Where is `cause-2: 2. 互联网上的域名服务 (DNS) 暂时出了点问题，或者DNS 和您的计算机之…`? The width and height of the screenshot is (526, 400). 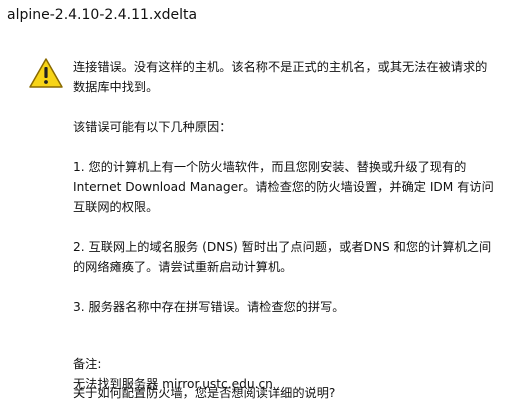
cause-2: 2. 互联网上的域名服务 (DNS) 暂时出了点问题，或者DNS 和您的计算机之… is located at coordinates (282, 247).